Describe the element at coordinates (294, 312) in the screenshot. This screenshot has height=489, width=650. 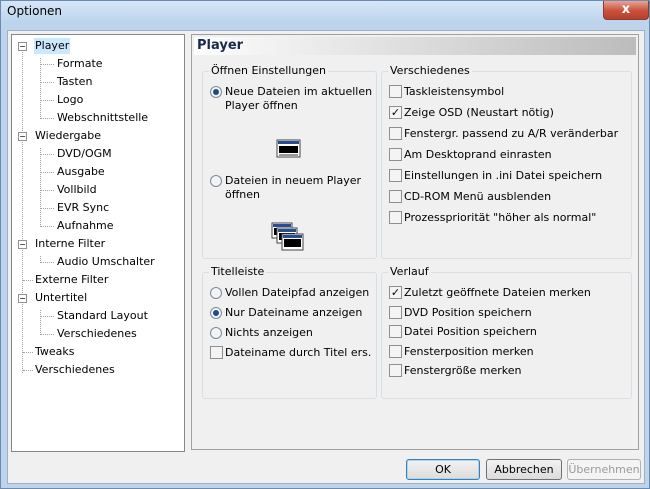
I see `radio-label: Nur Dateiname anzeigen` at that location.